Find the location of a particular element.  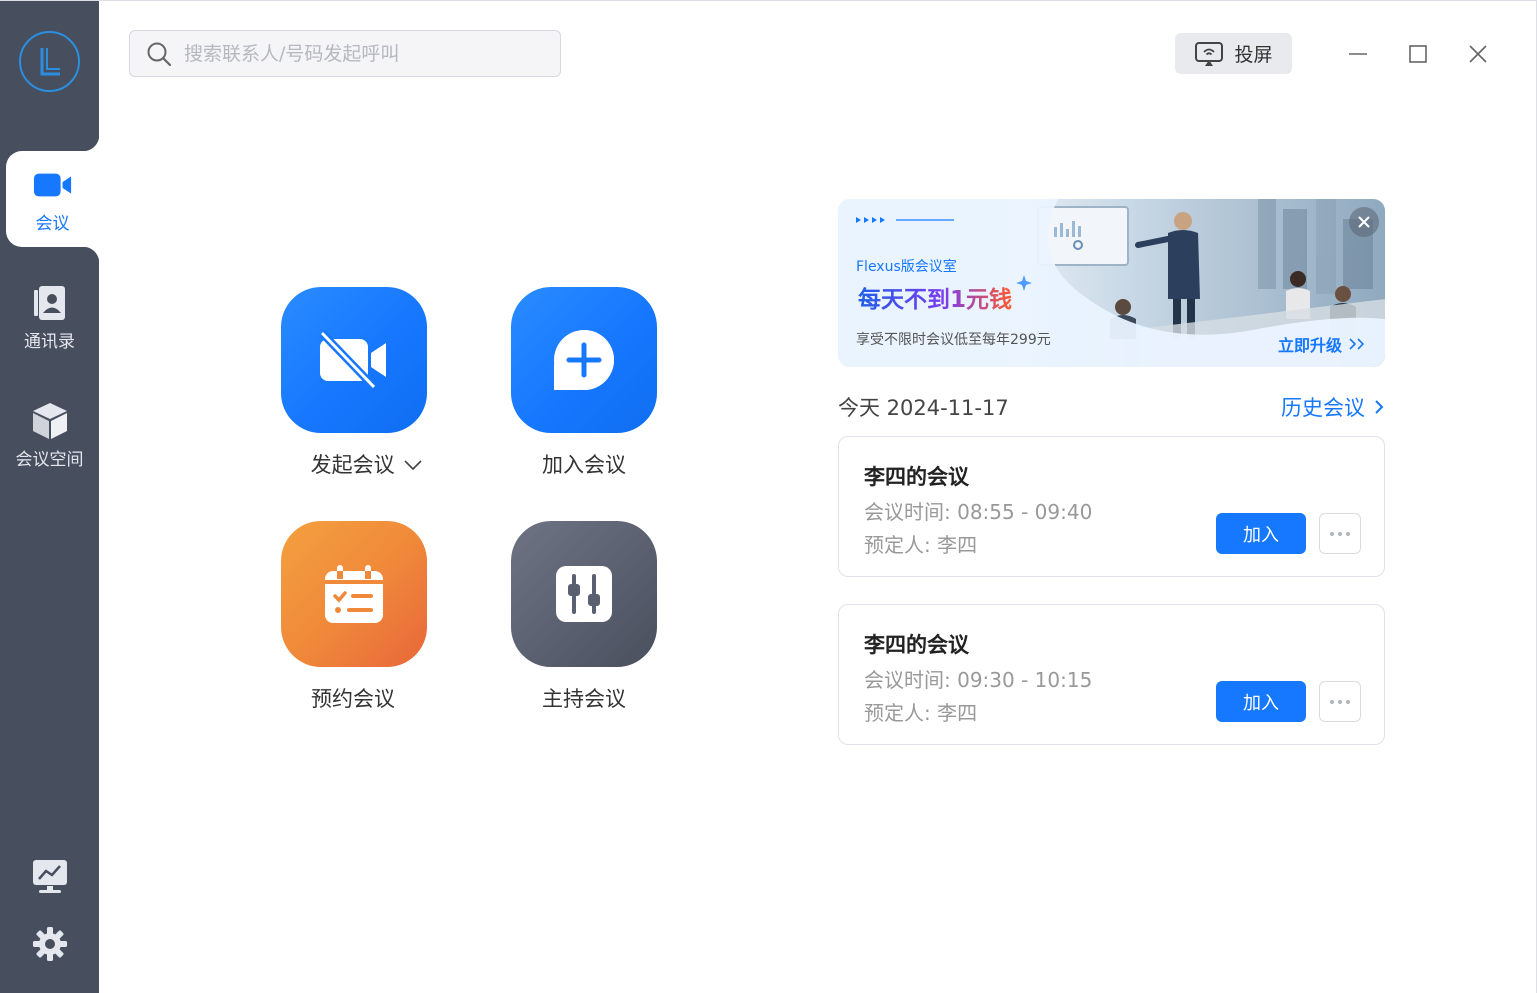

video-off-icon is located at coordinates (352, 360).